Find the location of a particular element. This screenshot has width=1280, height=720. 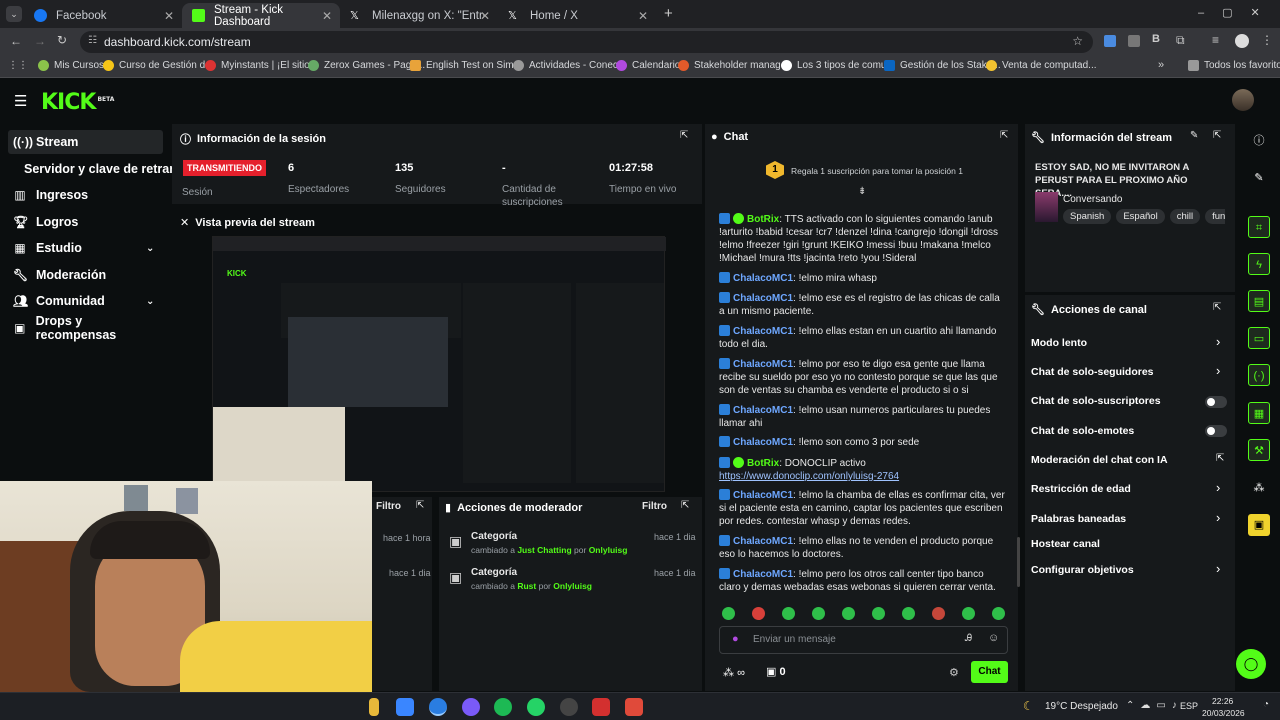

tab-facebook: Facebook ✕ is located at coordinates (103, 15).